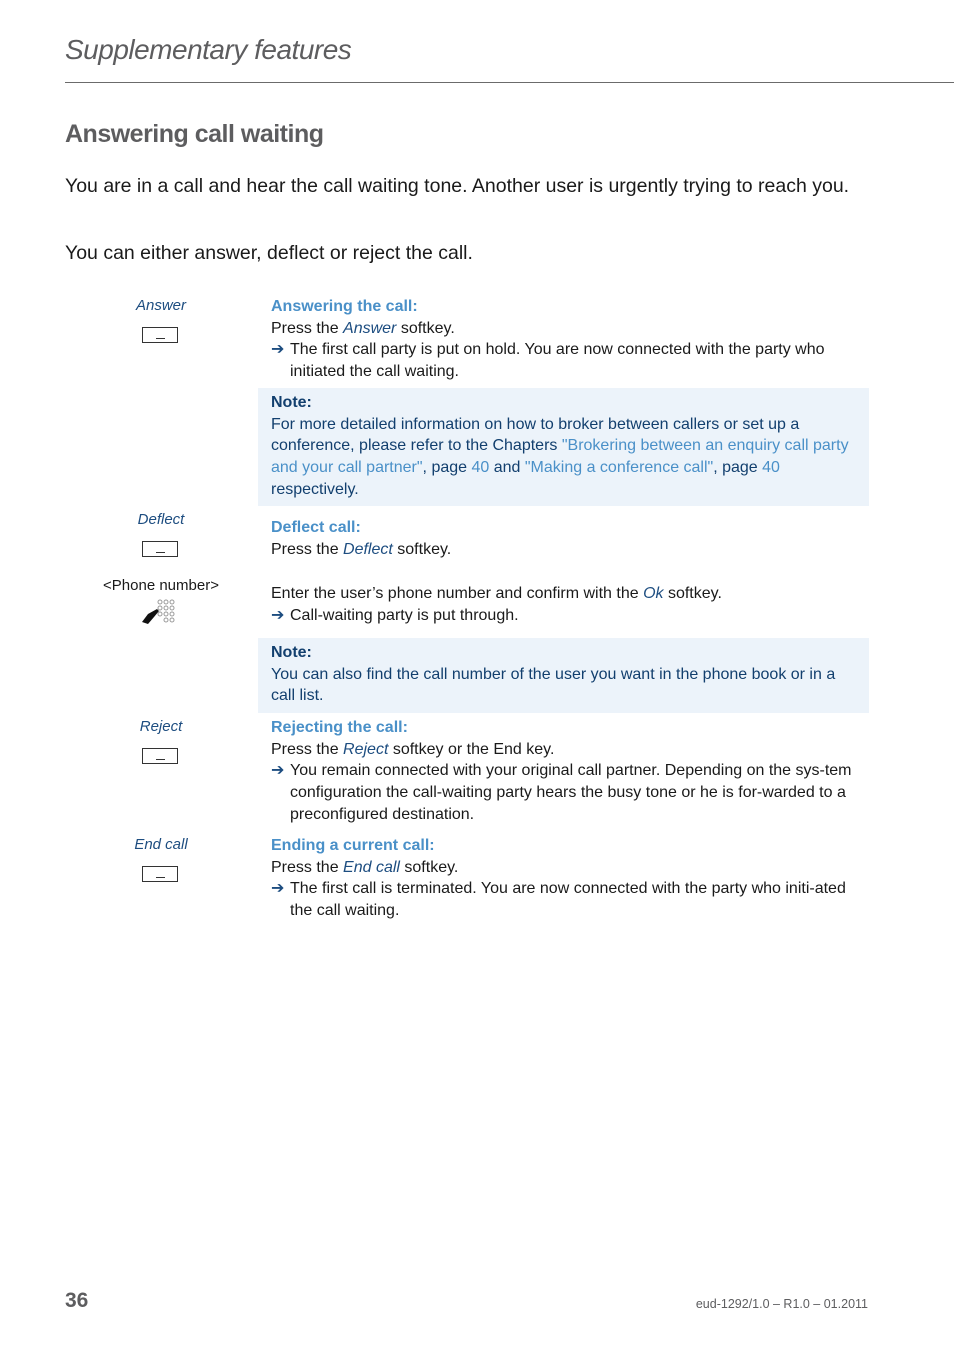 The height and width of the screenshot is (1352, 954). Describe the element at coordinates (316, 527) in the screenshot. I see `deflect-title: Deflect call:` at that location.